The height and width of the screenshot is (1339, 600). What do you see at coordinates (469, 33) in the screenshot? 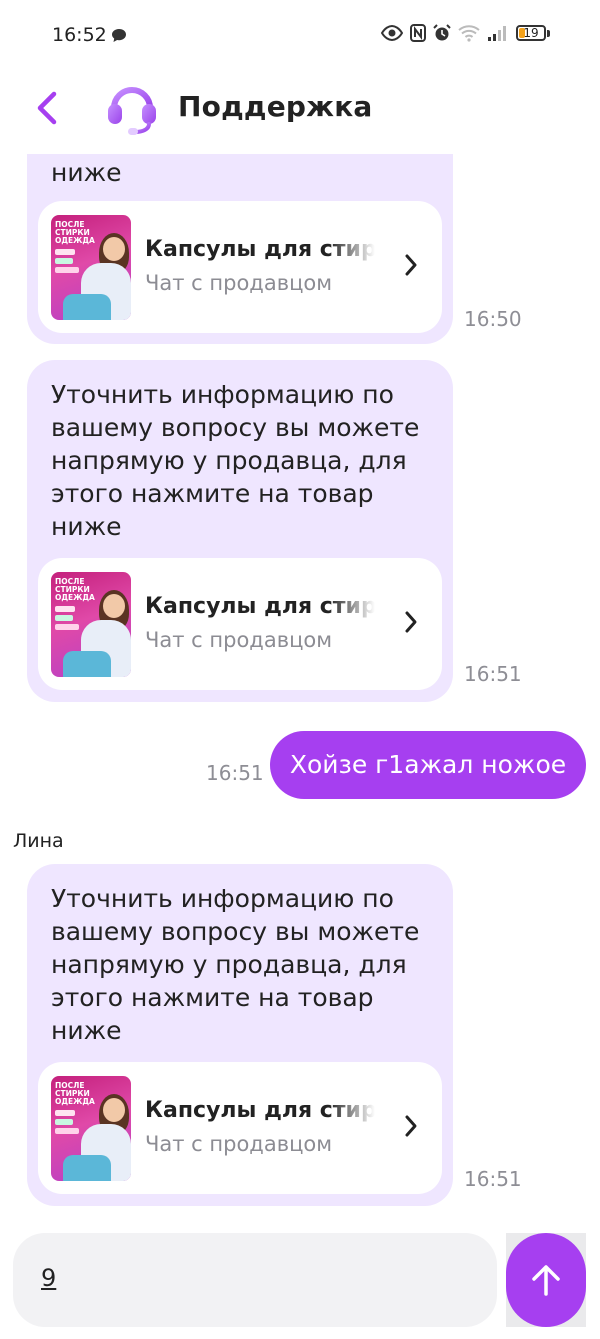
I see `wifi-icon` at bounding box center [469, 33].